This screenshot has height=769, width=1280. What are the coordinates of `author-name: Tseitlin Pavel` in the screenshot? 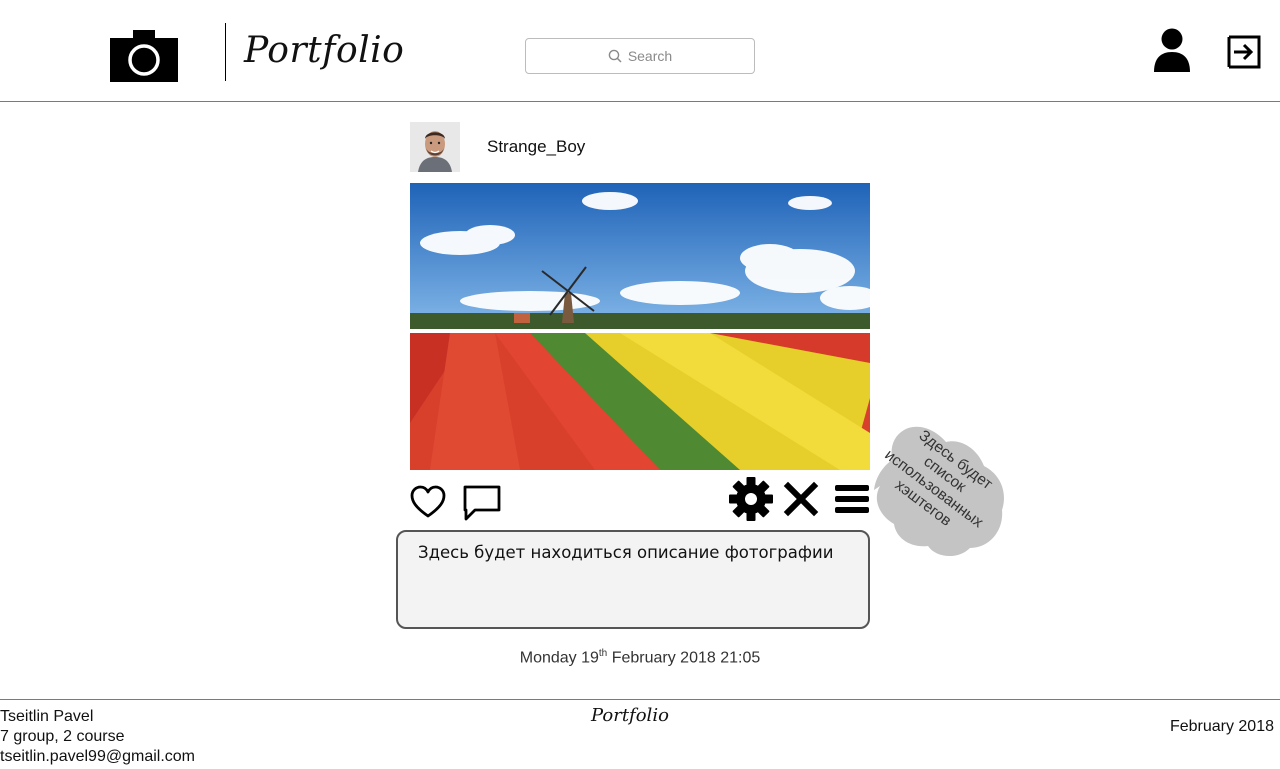 It's located at (47, 716).